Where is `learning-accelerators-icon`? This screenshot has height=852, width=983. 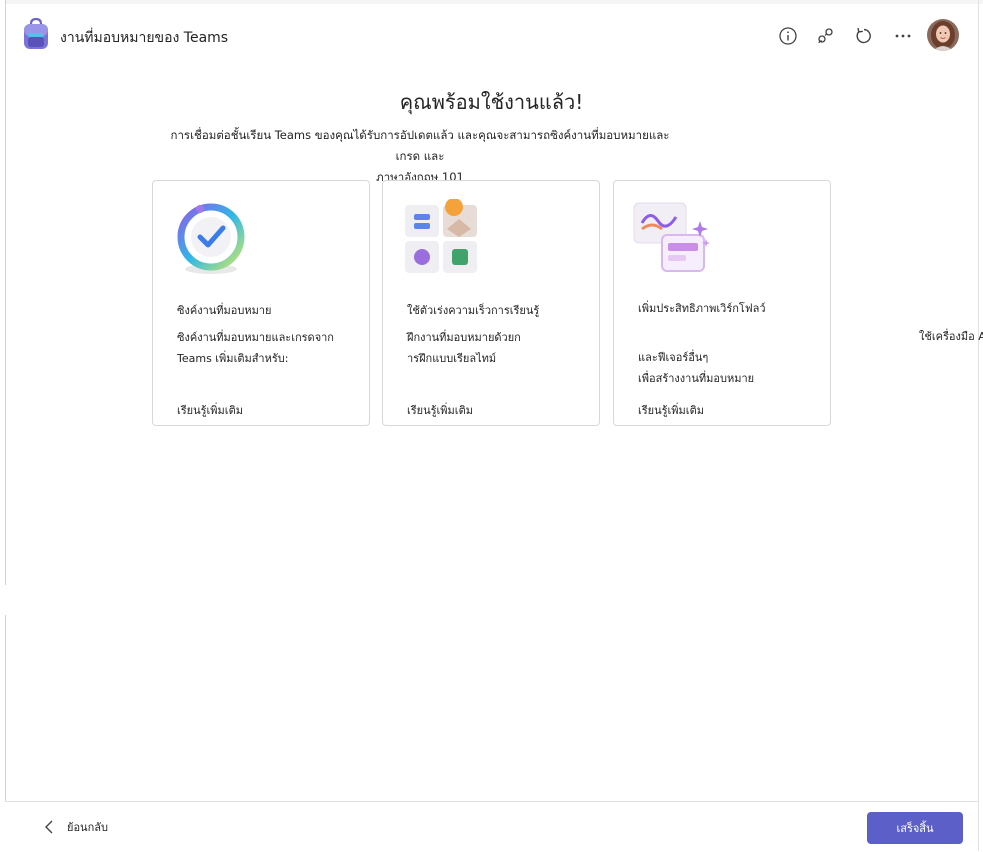
learning-accelerators-icon is located at coordinates (441, 238).